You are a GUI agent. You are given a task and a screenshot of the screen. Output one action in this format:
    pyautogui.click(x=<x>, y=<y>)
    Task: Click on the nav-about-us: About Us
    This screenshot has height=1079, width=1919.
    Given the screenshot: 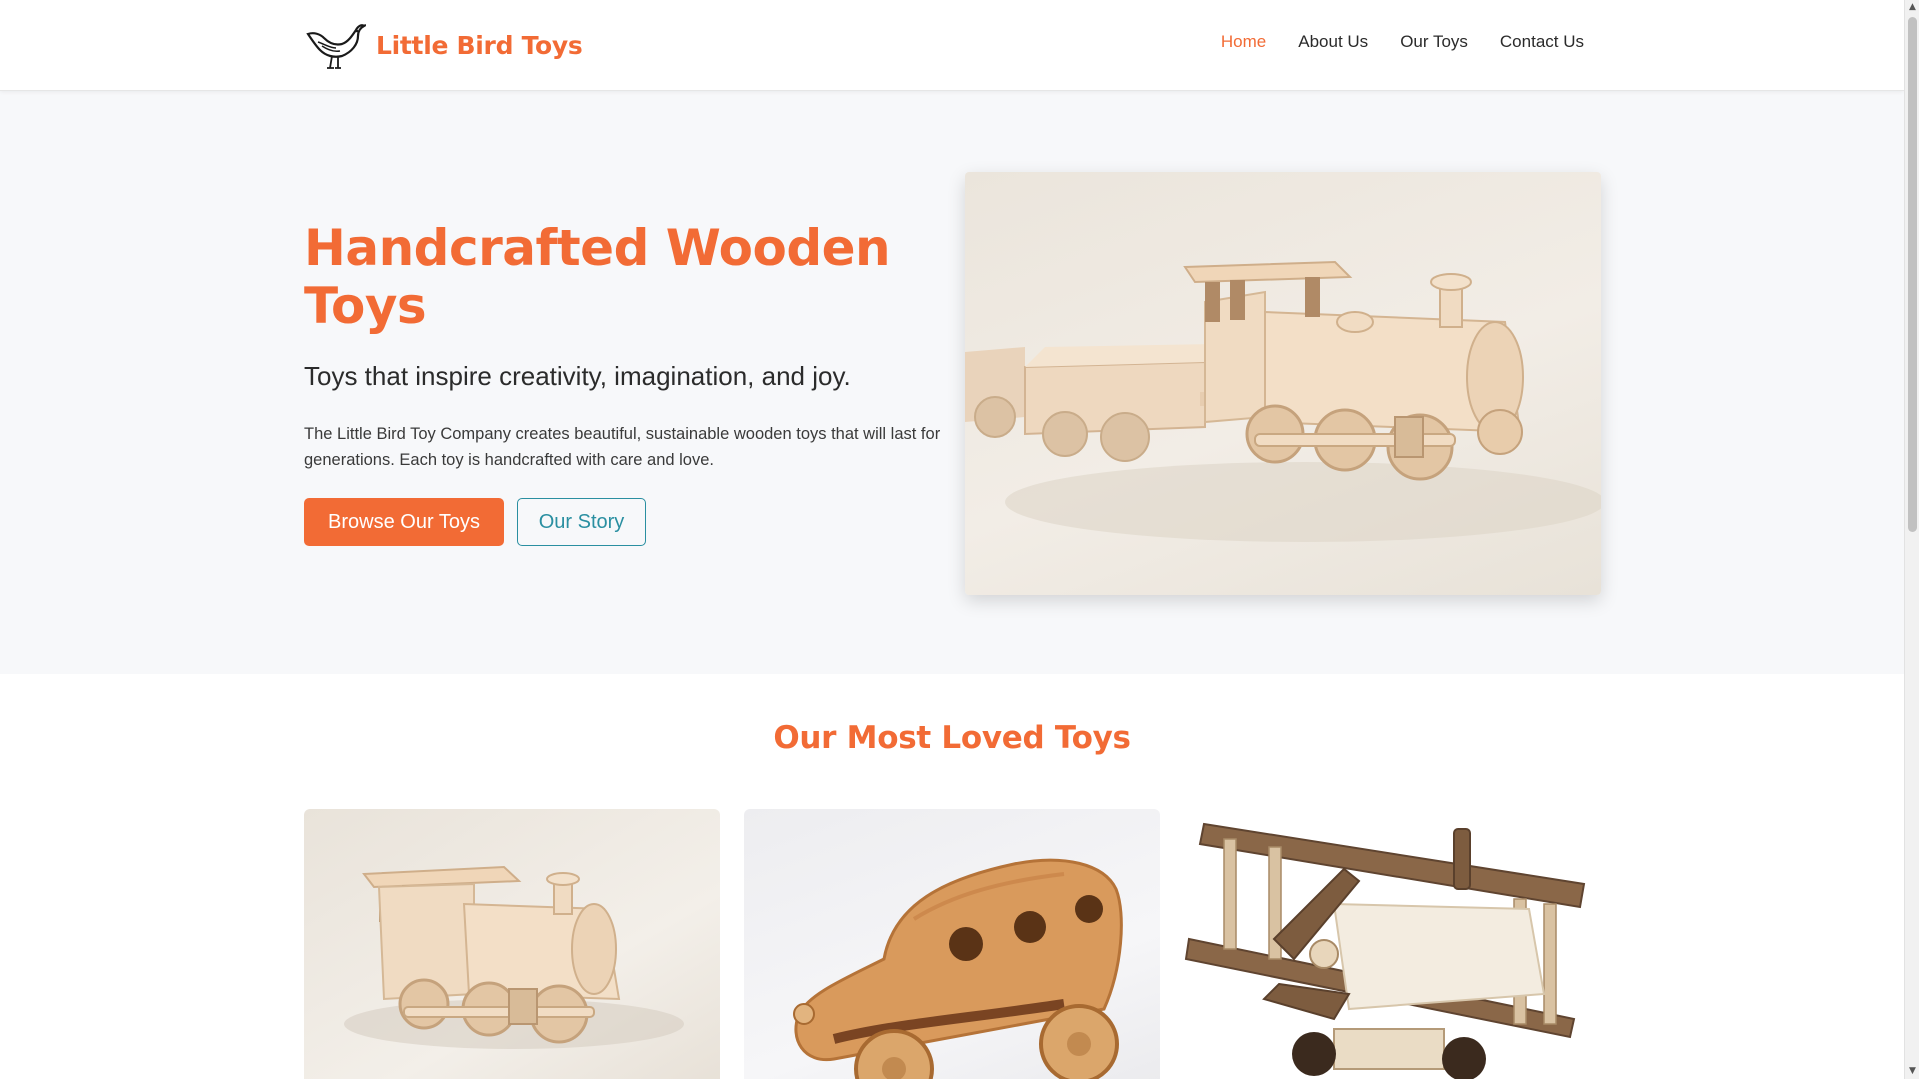 What is the action you would take?
    pyautogui.click(x=1333, y=42)
    